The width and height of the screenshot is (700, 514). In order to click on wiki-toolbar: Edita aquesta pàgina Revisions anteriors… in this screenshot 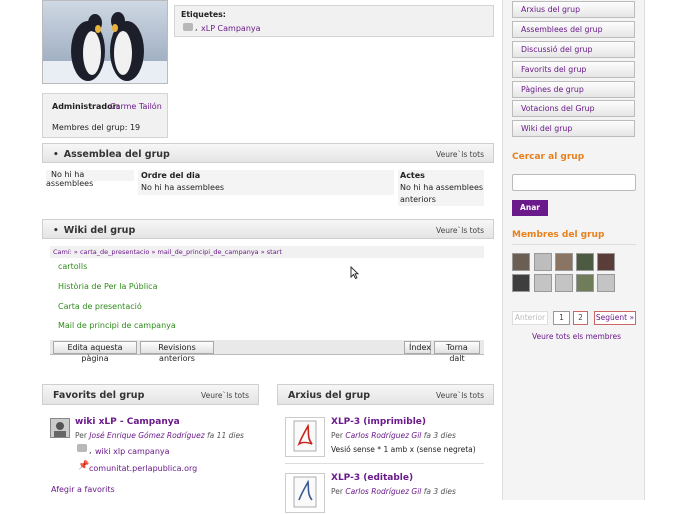, I will do `click(267, 351)`.